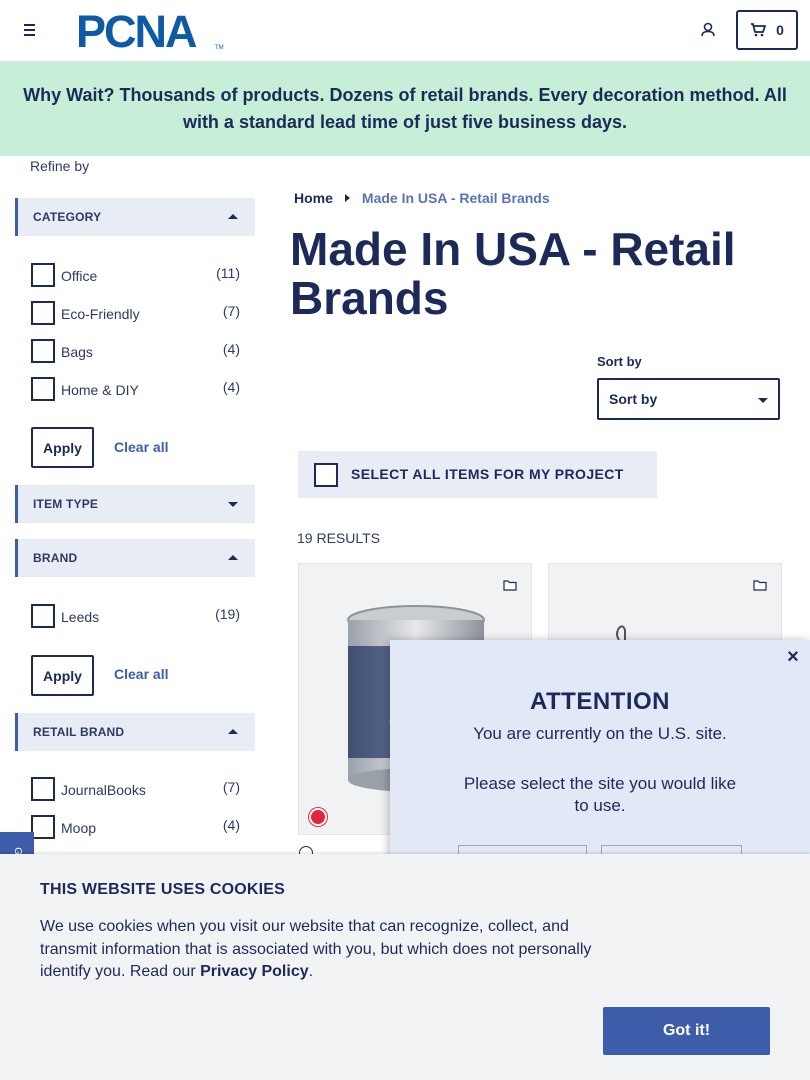 The width and height of the screenshot is (810, 1080). Describe the element at coordinates (347, 198) in the screenshot. I see `breadcrumb-arrow-icon` at that location.